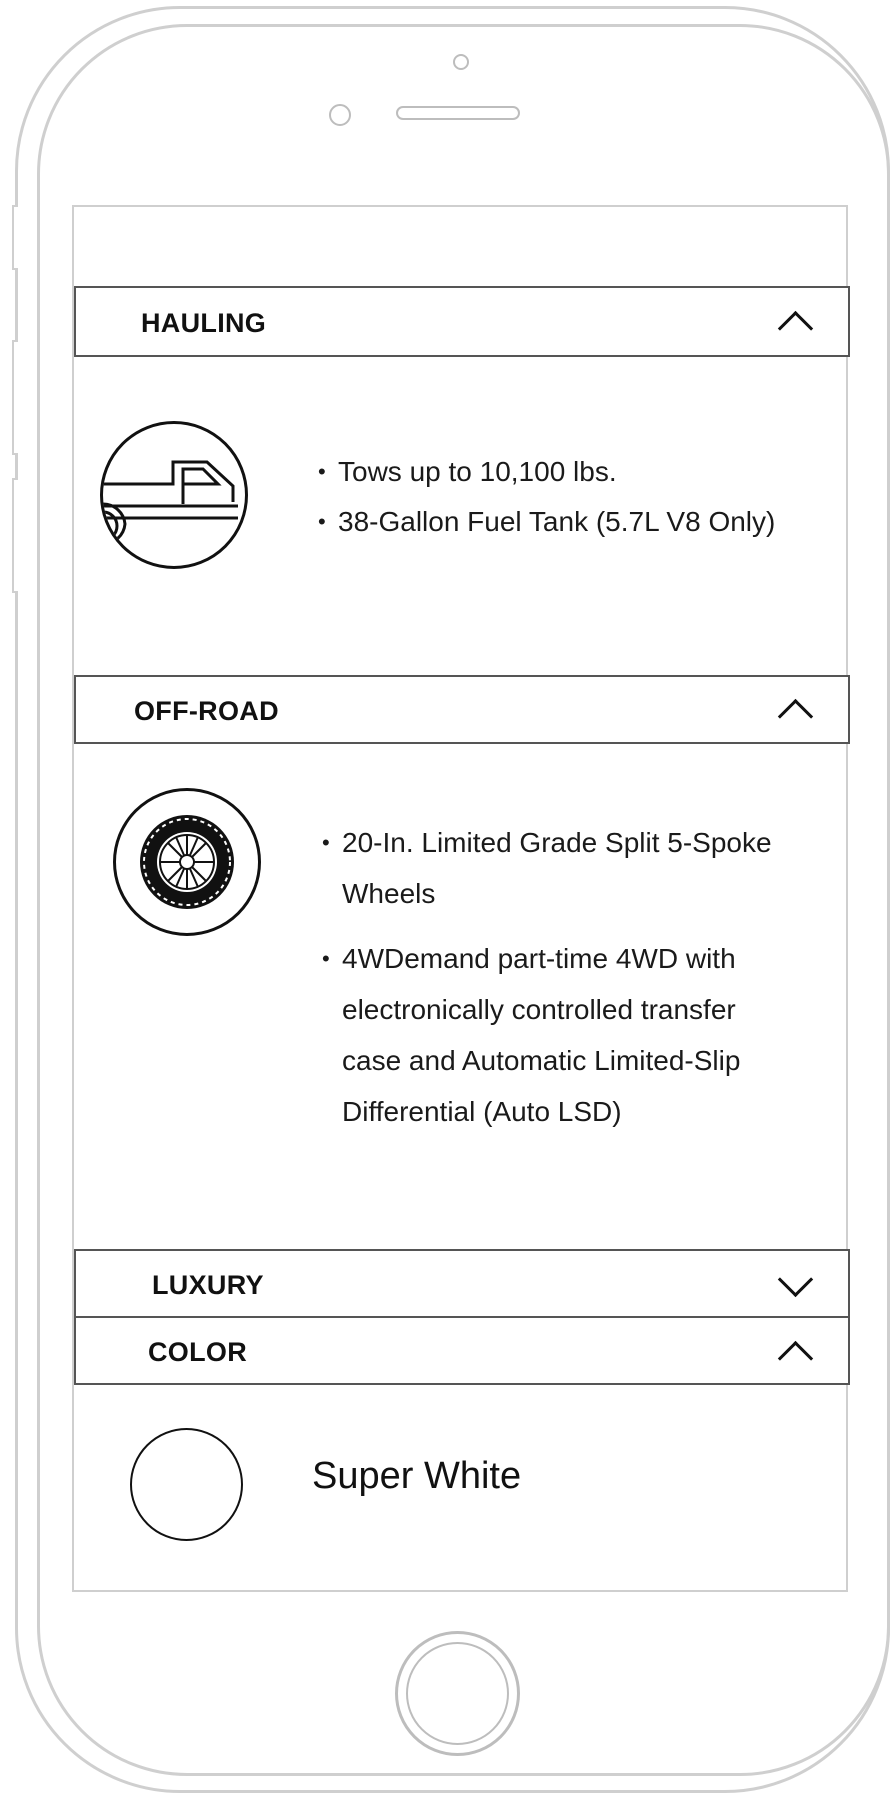 Image resolution: width=890 pixels, height=1799 pixels. What do you see at coordinates (15, 397) in the screenshot?
I see `volume-up-button` at bounding box center [15, 397].